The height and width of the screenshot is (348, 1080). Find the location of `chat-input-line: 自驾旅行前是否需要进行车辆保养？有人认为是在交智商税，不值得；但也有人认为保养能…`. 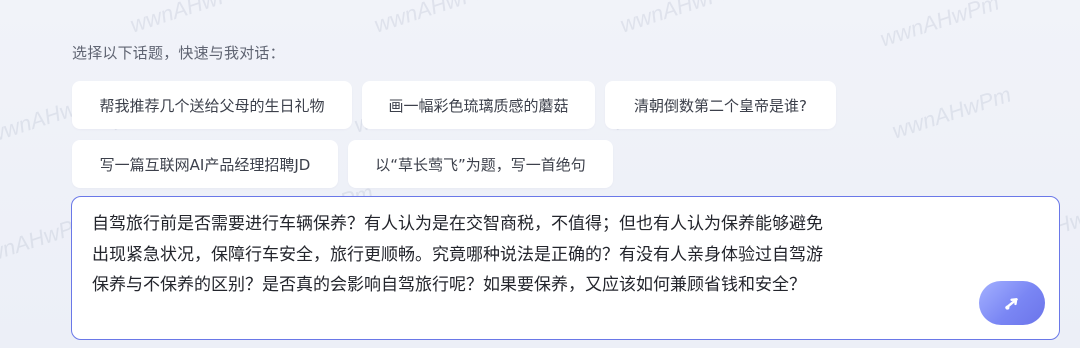

chat-input-line: 自驾旅行前是否需要进行车辆保养？有人认为是在交智商税，不值得；但也有人认为保养能… is located at coordinates (457, 224).